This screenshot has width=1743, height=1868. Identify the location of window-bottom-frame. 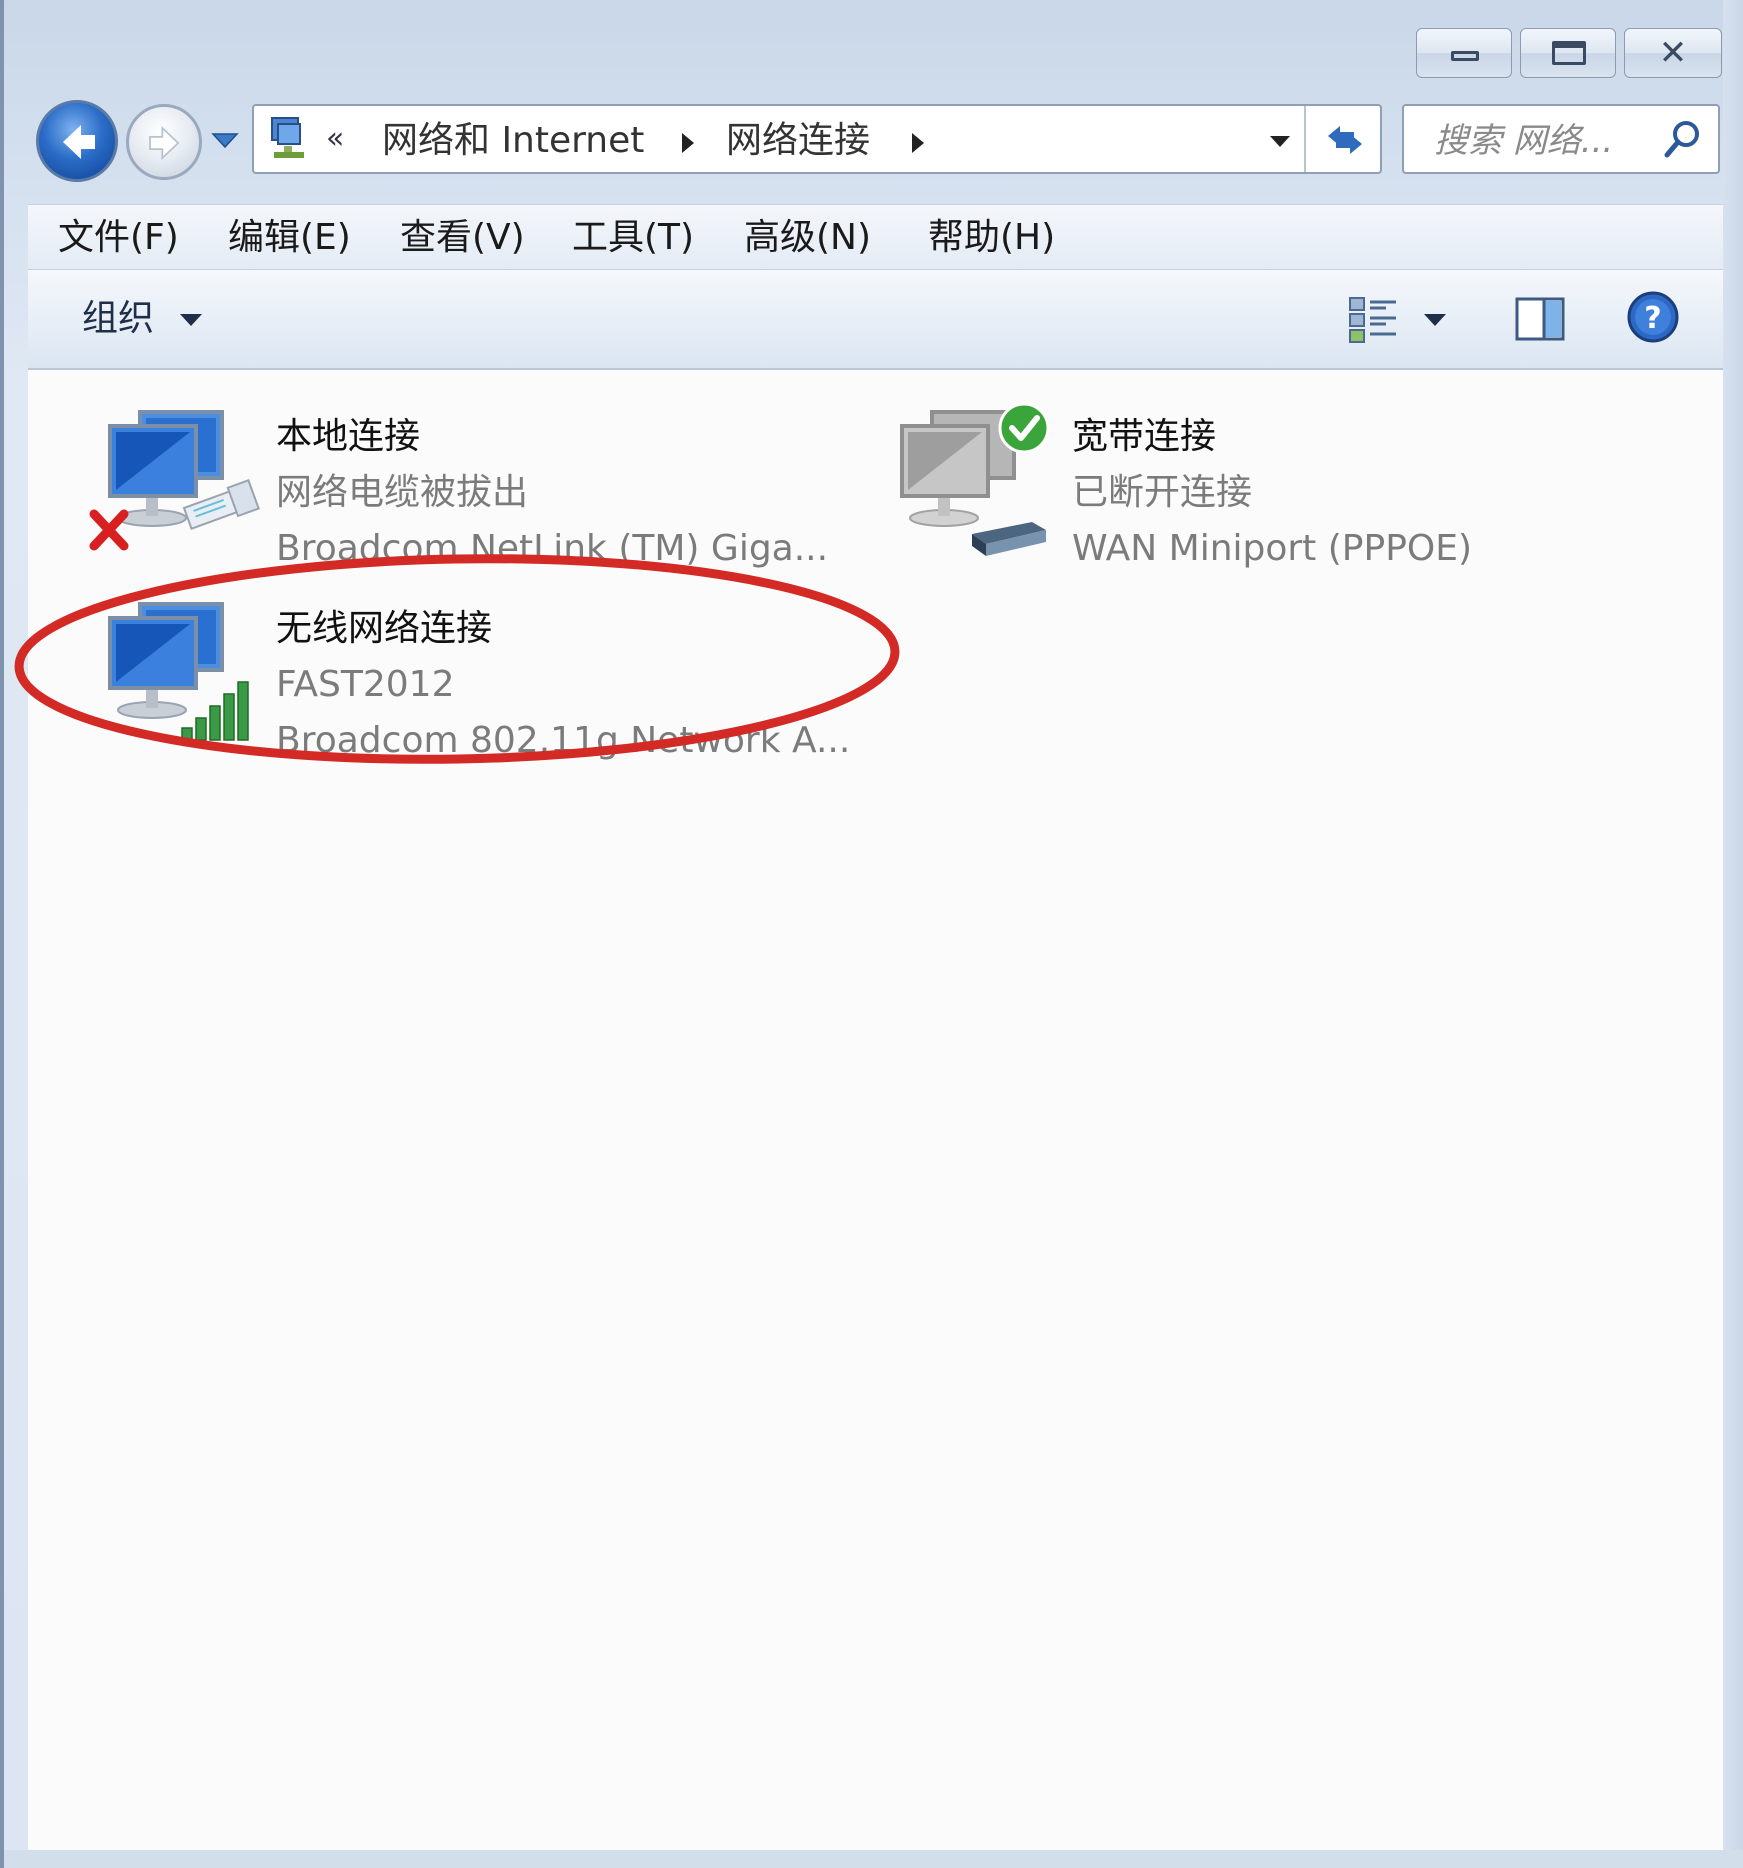
(873, 1859).